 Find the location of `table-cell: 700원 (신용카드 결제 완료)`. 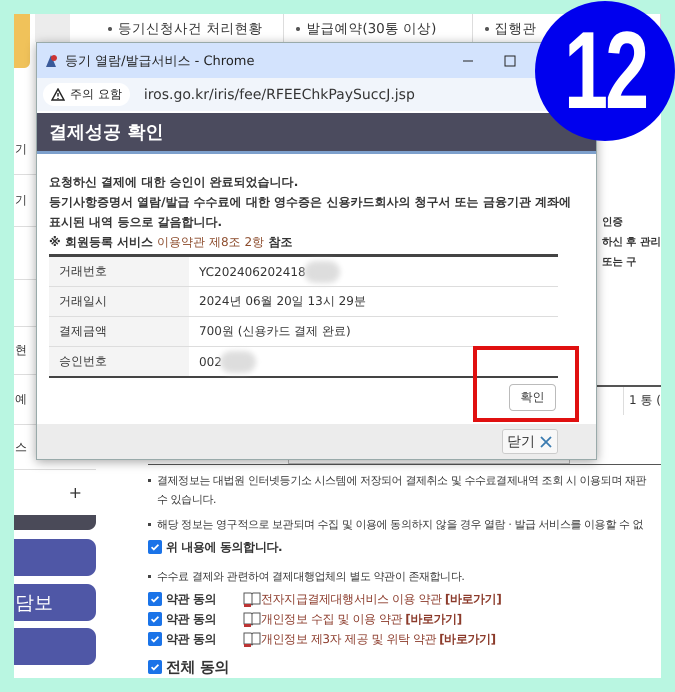

table-cell: 700원 (신용카드 결제 완료) is located at coordinates (275, 331).